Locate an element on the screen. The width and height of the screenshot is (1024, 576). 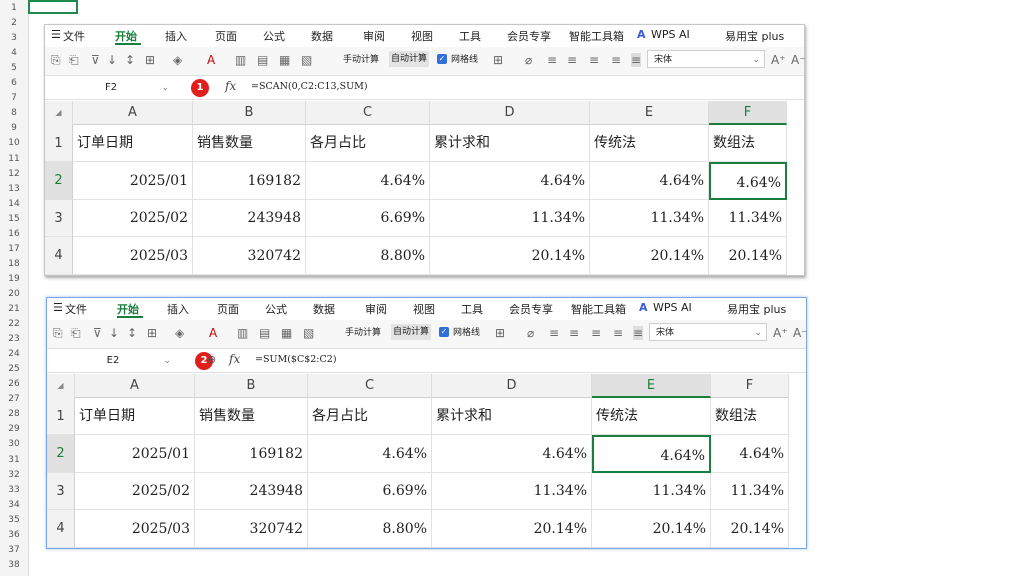
row-header: 3 is located at coordinates (59, 218).